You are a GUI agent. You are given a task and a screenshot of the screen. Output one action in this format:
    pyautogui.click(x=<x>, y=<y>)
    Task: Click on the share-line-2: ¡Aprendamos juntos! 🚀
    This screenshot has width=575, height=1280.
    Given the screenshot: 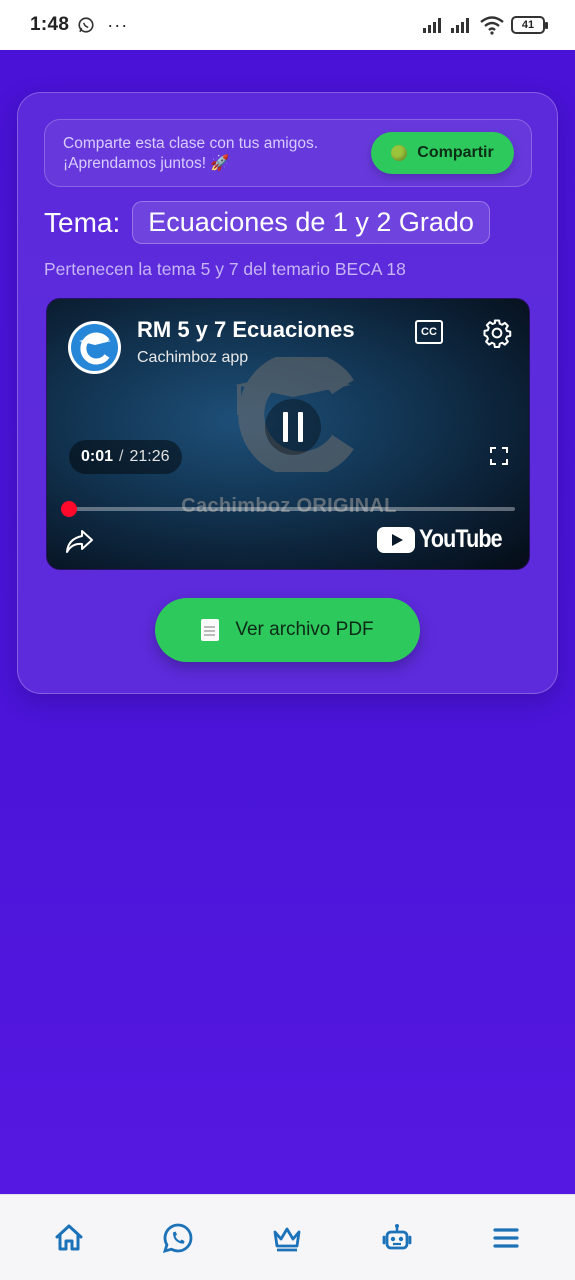 What is the action you would take?
    pyautogui.click(x=146, y=163)
    